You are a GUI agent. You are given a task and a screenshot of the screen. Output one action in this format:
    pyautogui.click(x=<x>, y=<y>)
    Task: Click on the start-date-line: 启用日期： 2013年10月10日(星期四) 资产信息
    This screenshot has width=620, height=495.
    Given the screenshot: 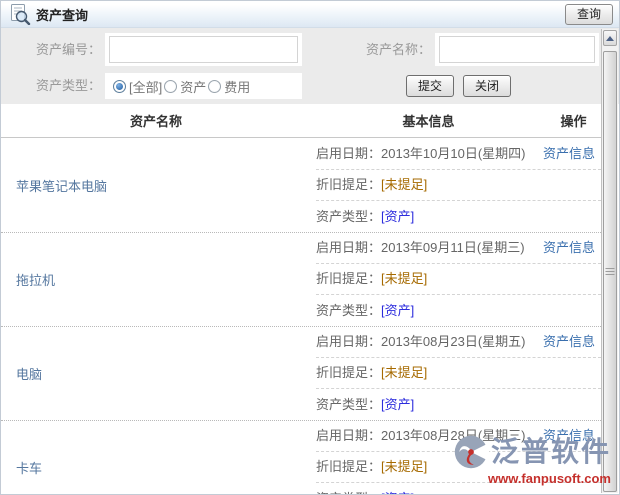 What is the action you would take?
    pyautogui.click(x=458, y=154)
    